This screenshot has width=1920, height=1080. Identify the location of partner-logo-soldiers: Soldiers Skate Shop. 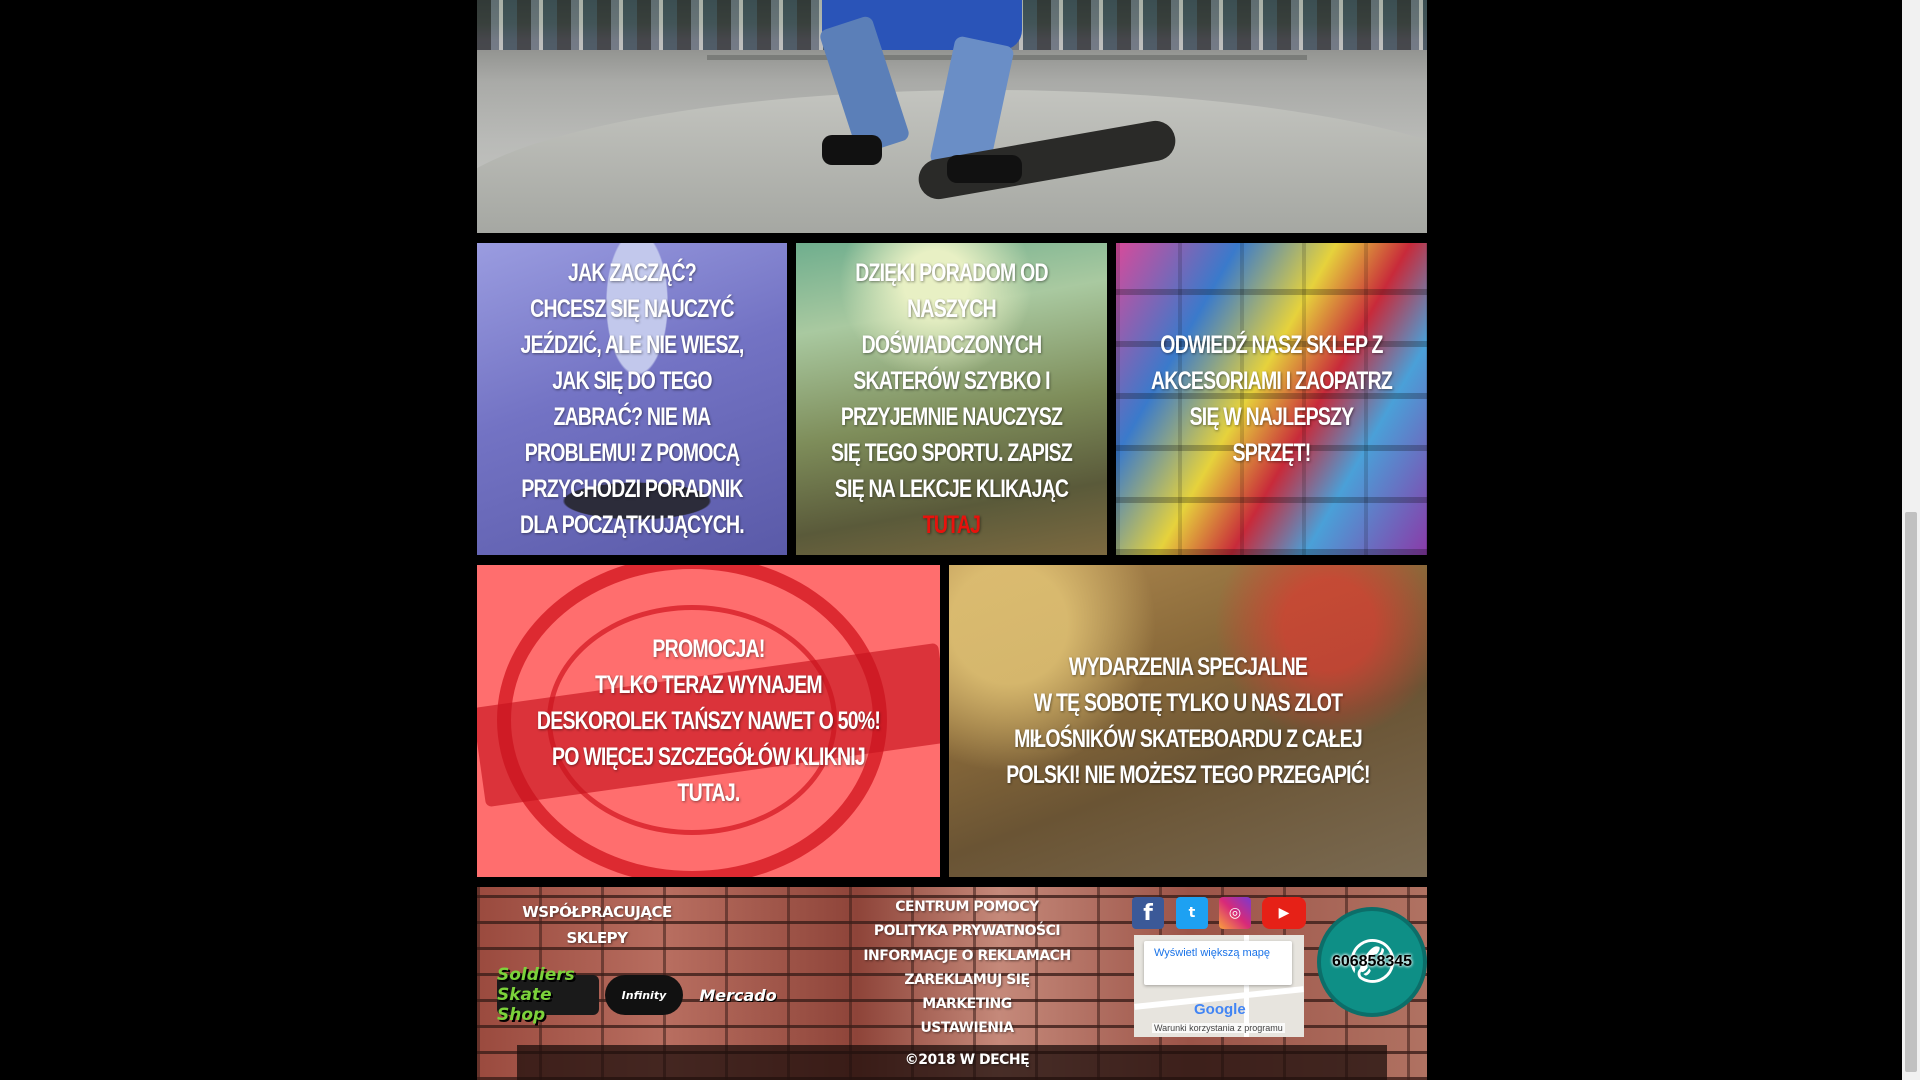
(548, 995).